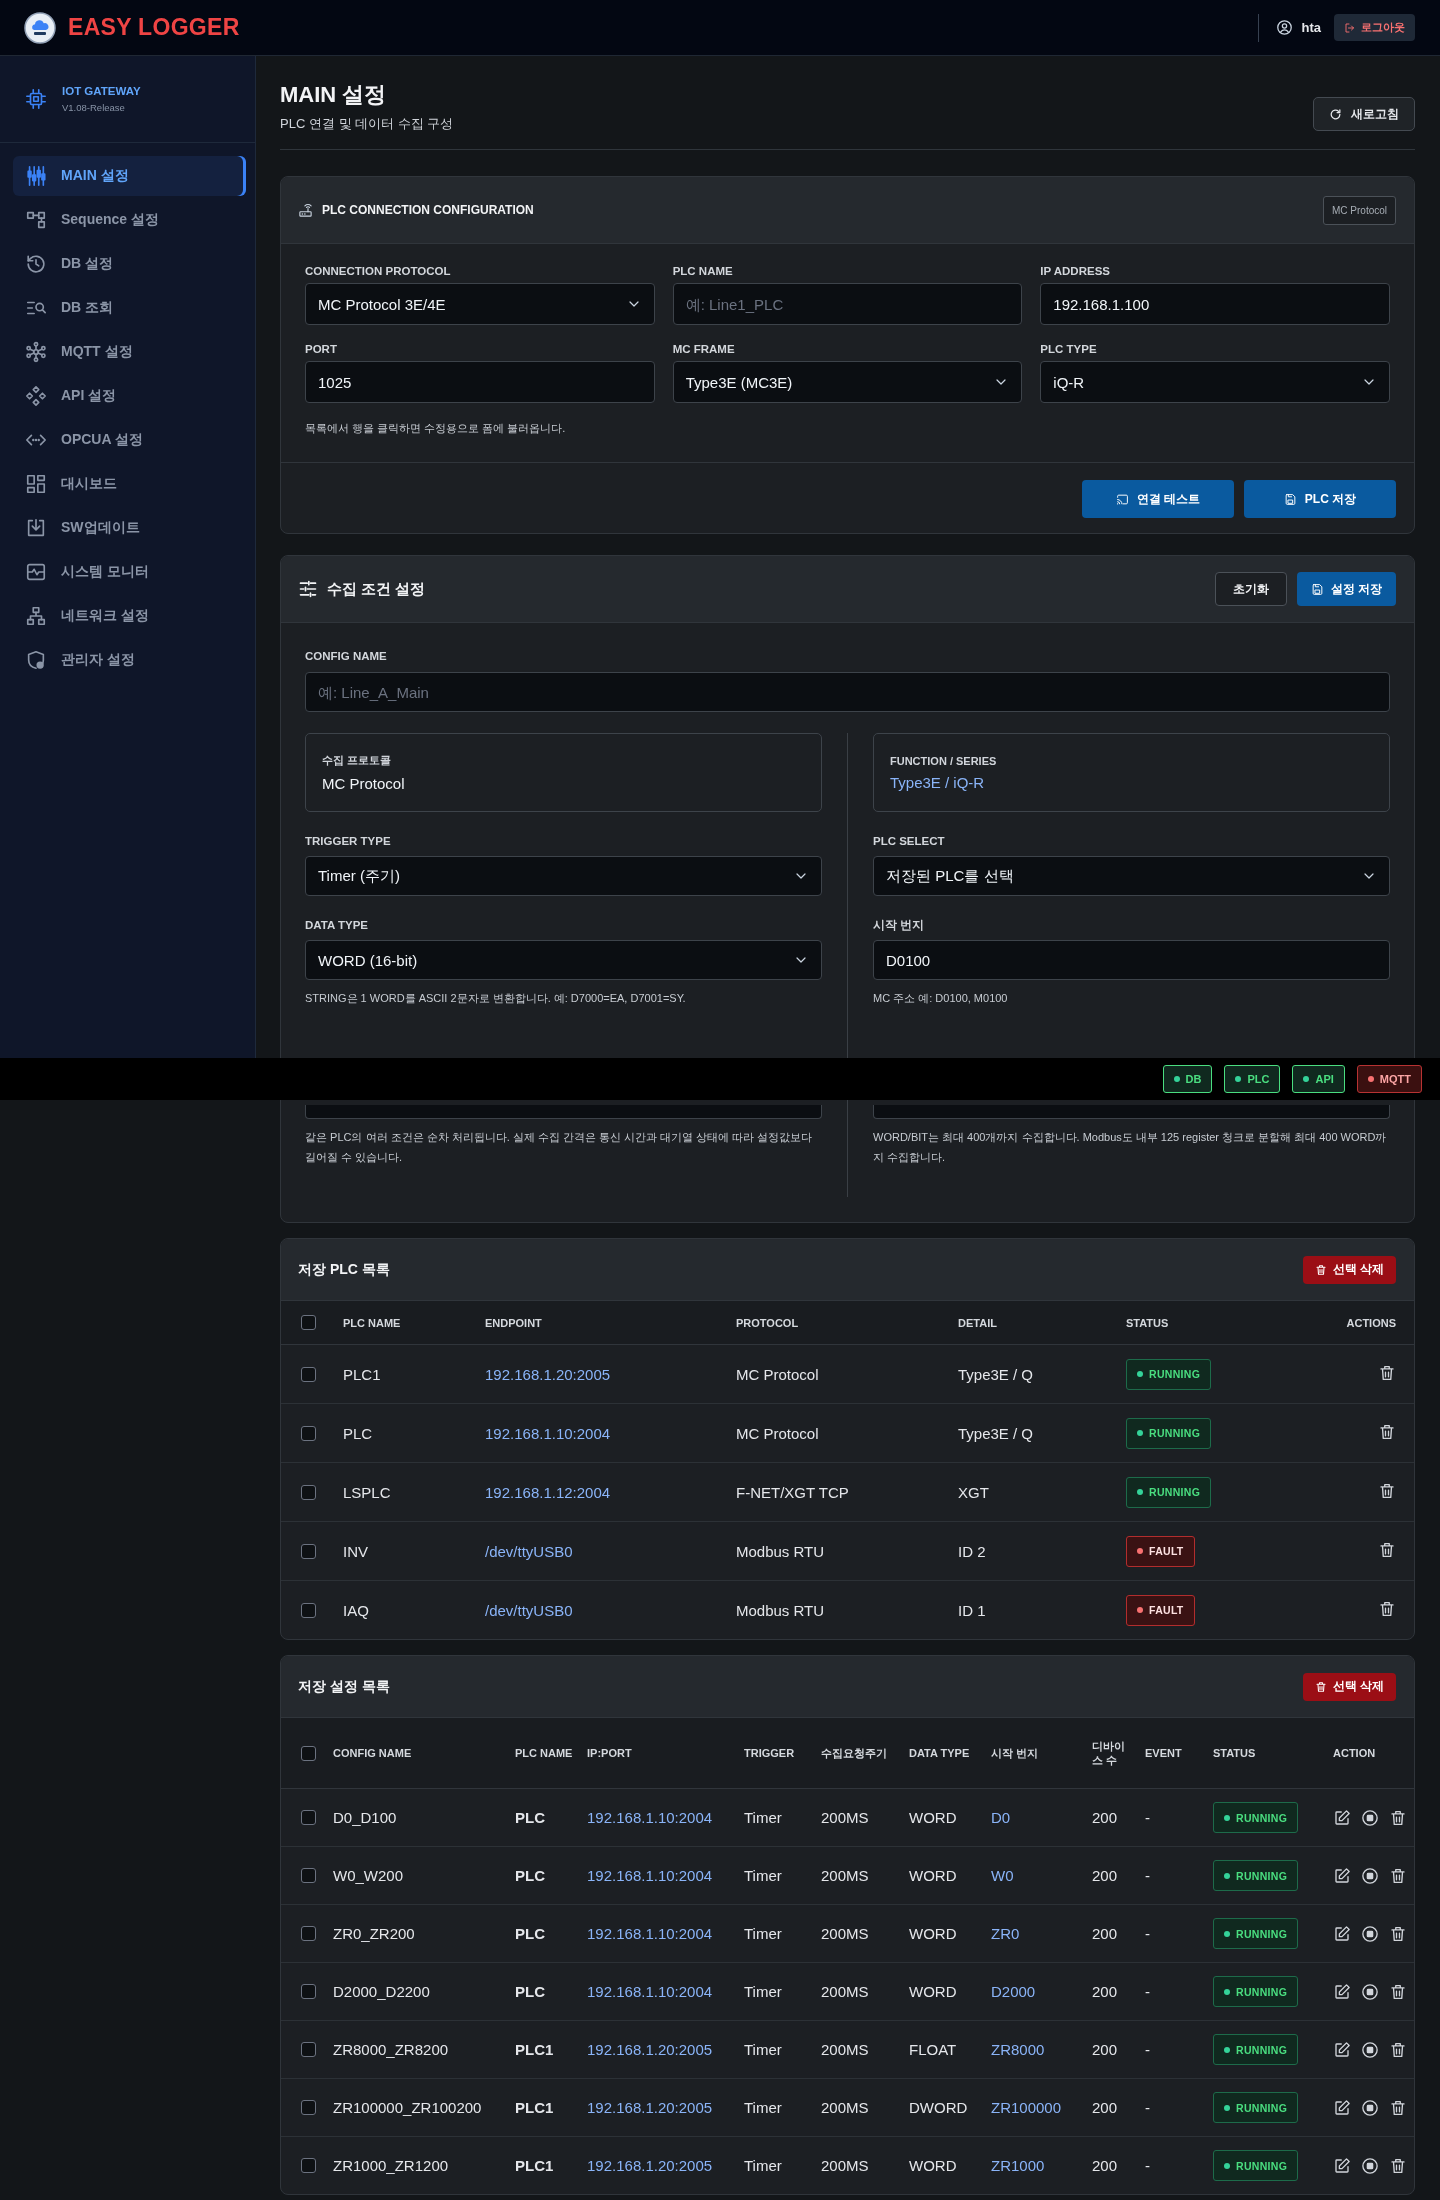  Describe the element at coordinates (129, 616) in the screenshot. I see `sidebar-item: 네트워크 설정` at that location.